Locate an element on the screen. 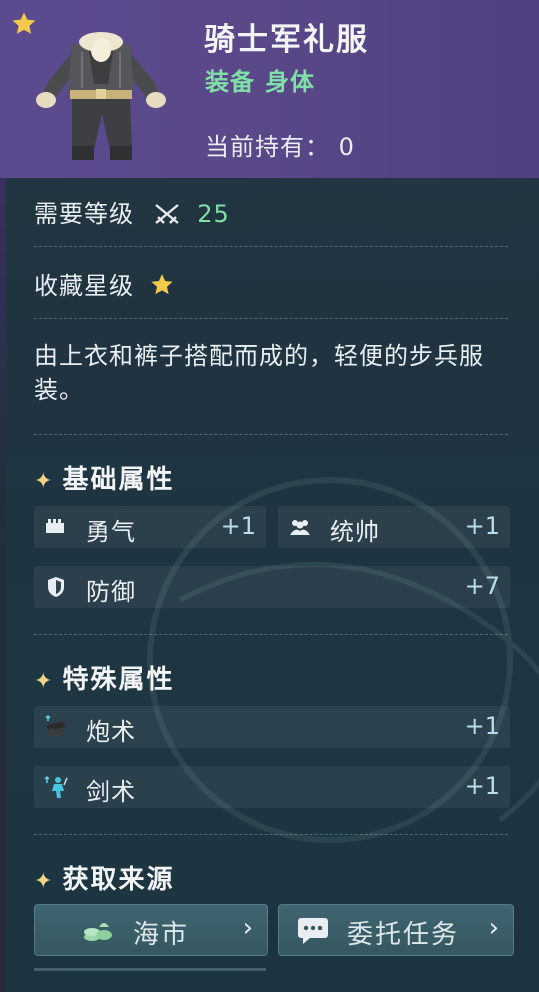 The height and width of the screenshot is (992, 539). star-label: 收藏星级 is located at coordinates (84, 286).